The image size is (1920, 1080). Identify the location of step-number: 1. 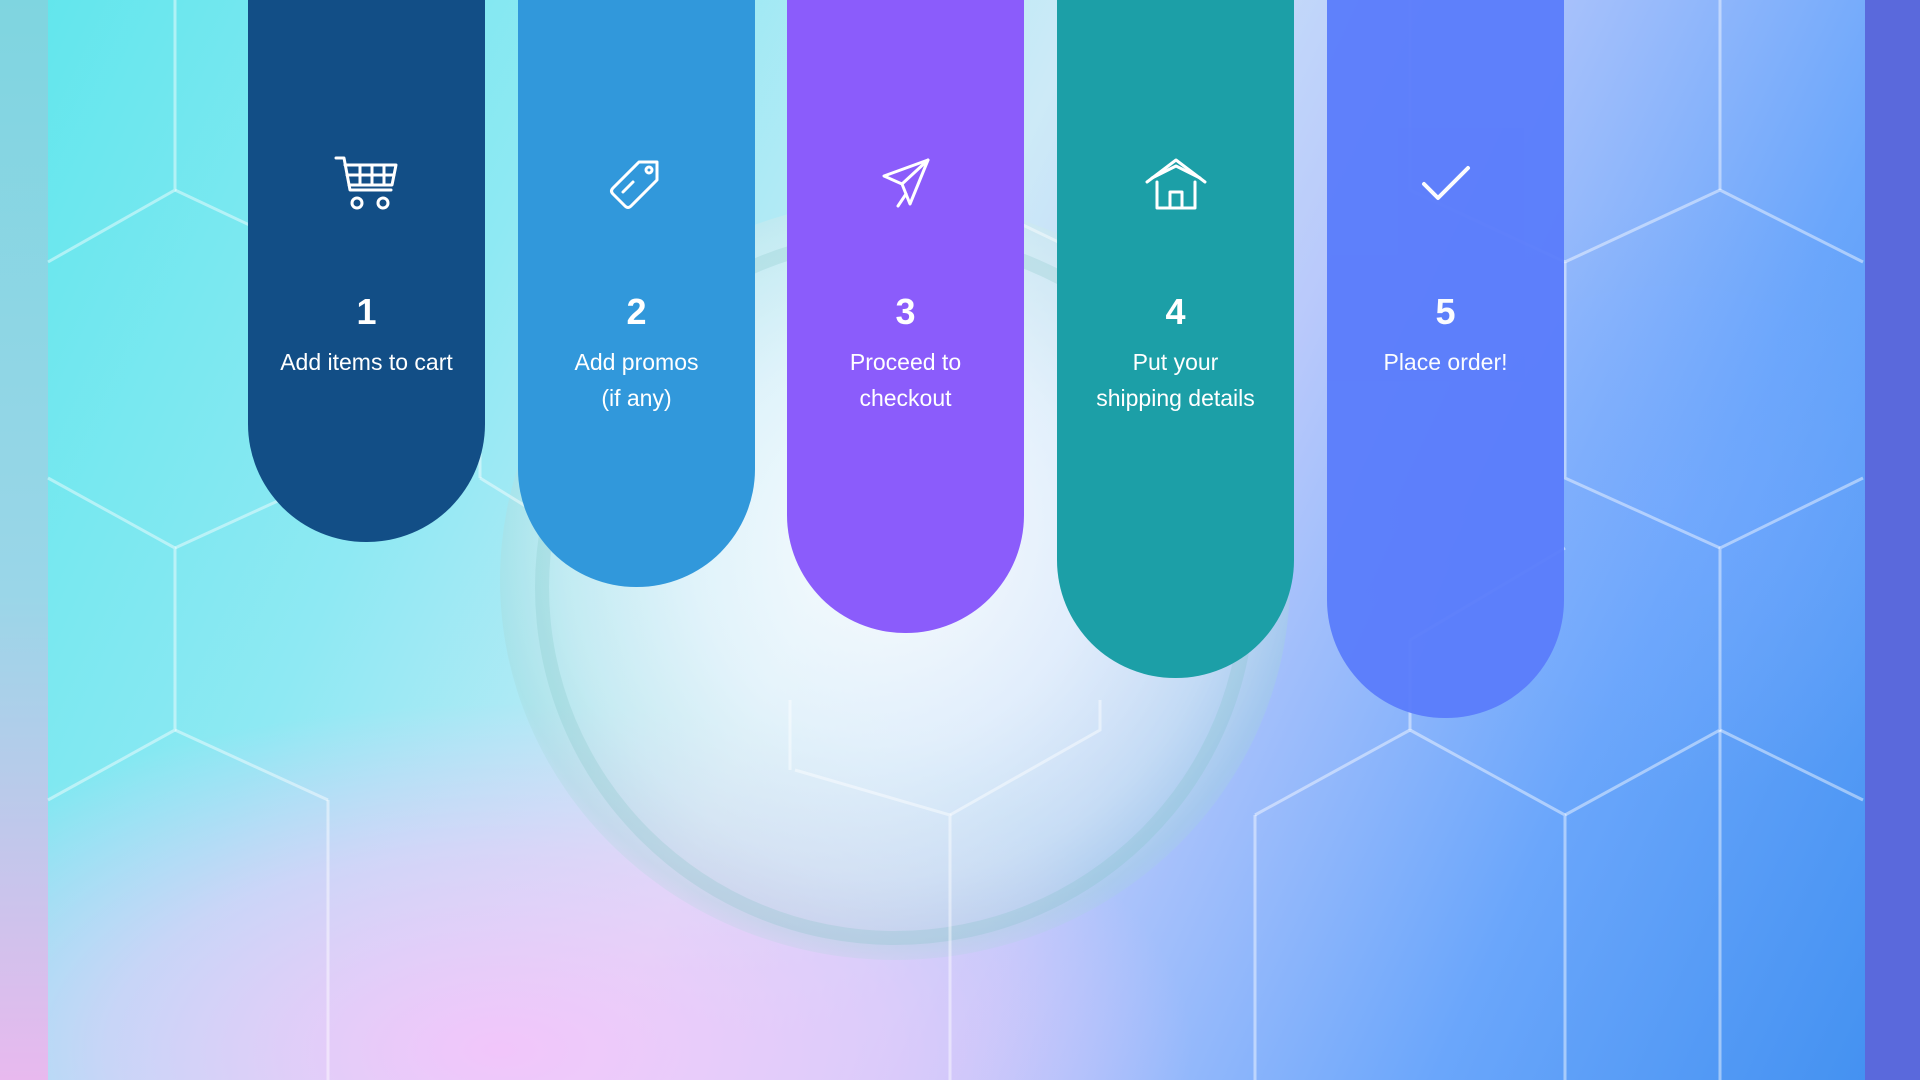
(366, 311).